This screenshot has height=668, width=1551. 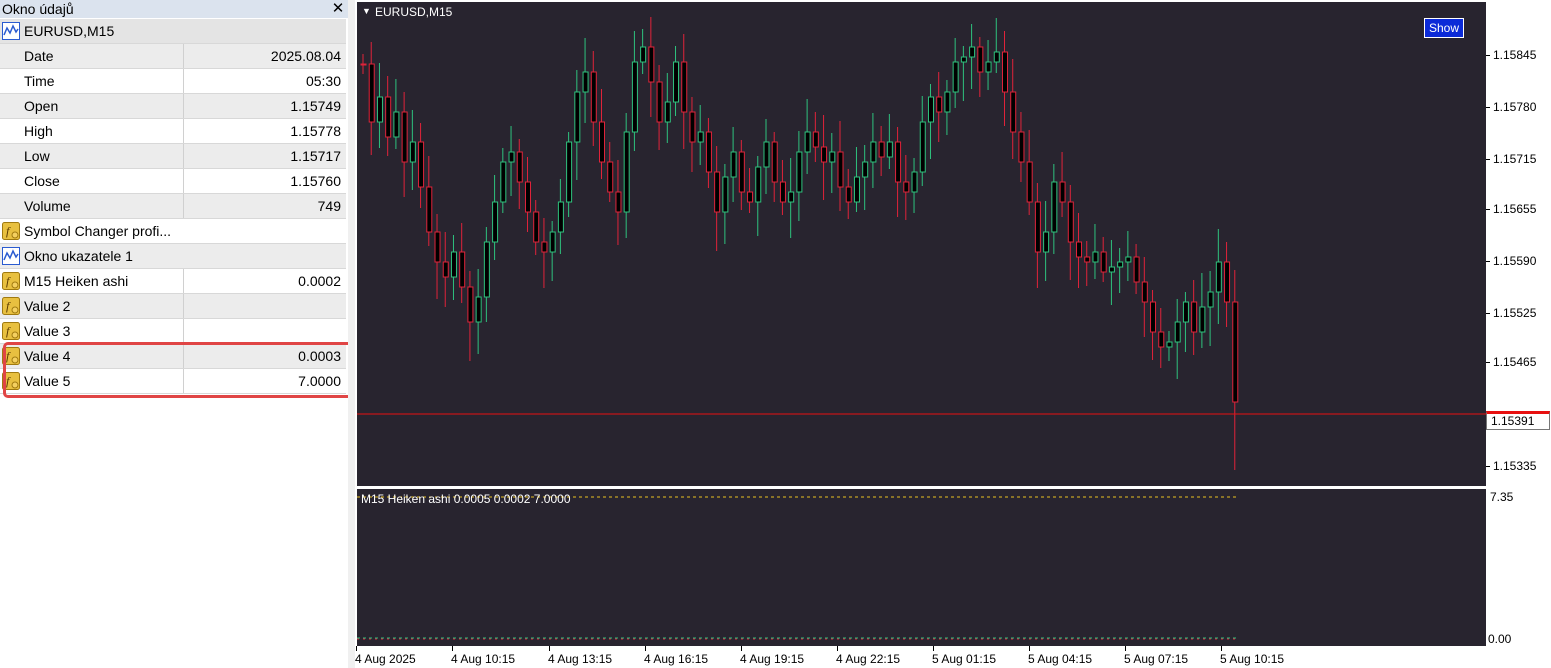 I want to click on data-row-open: Open 1.15749, so click(x=173, y=106).